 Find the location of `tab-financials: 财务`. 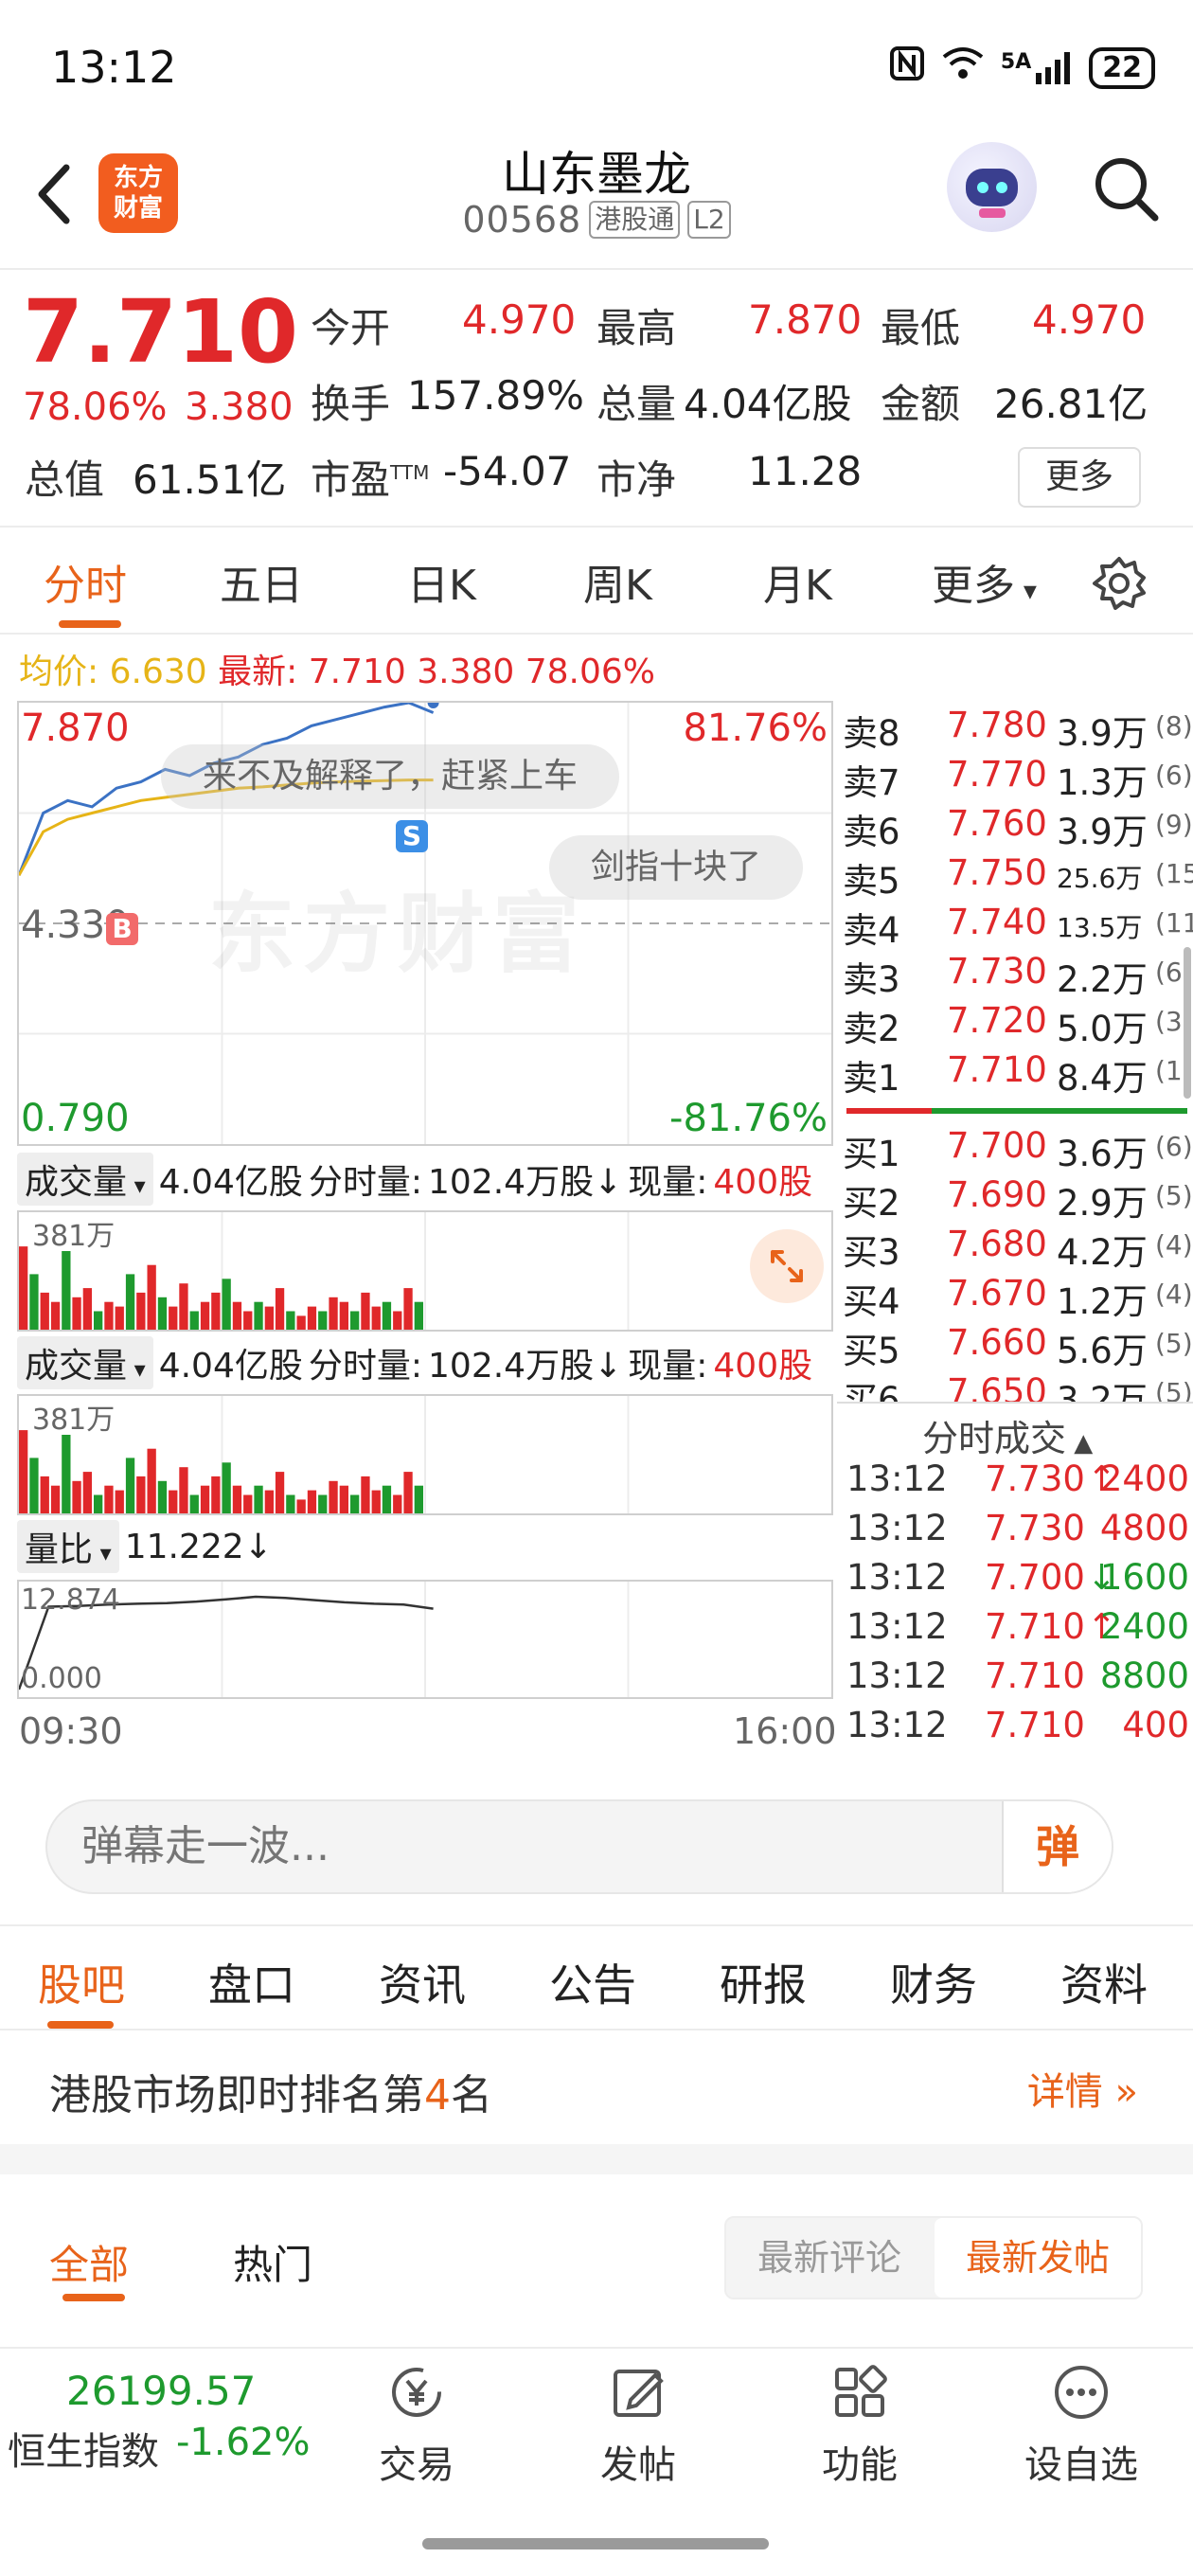

tab-financials: 财务 is located at coordinates (933, 1982).